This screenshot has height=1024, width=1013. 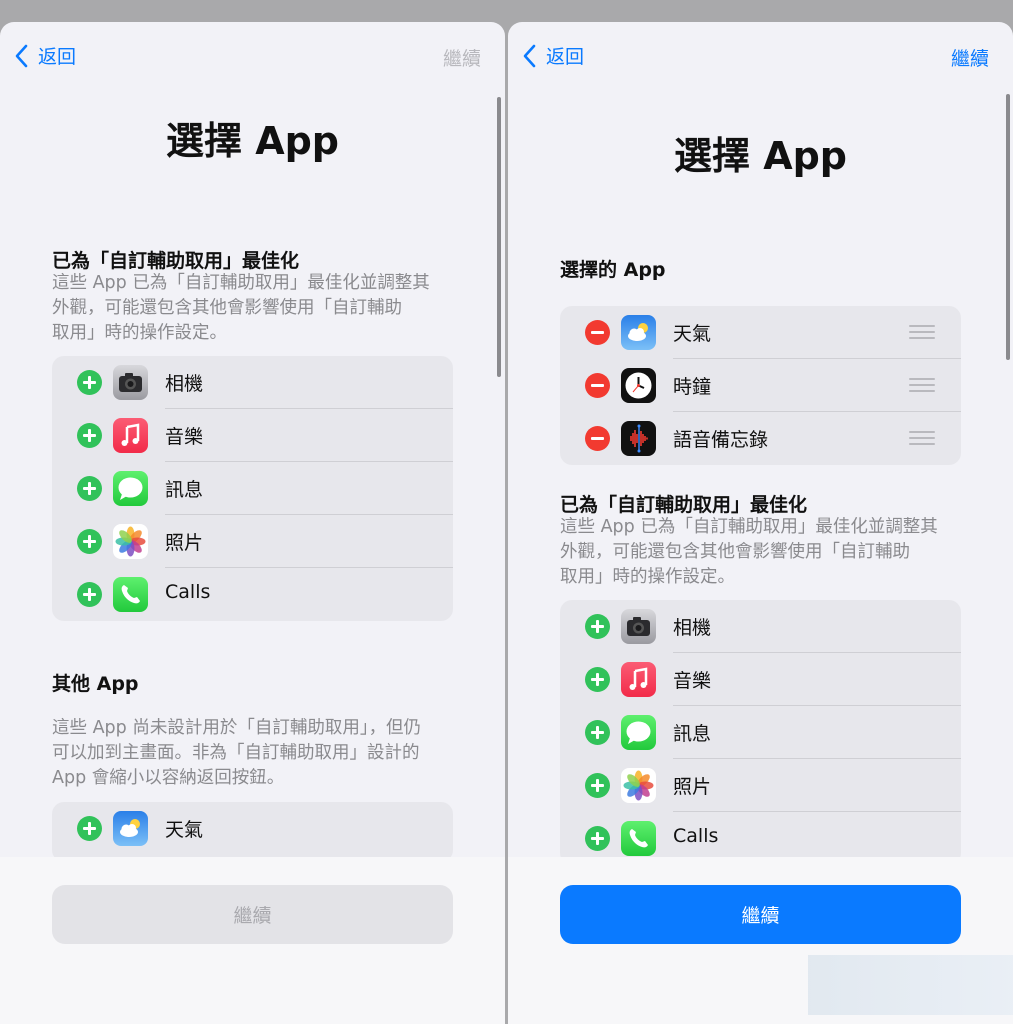 I want to click on selected-heading: 選擇的 App, so click(x=613, y=270).